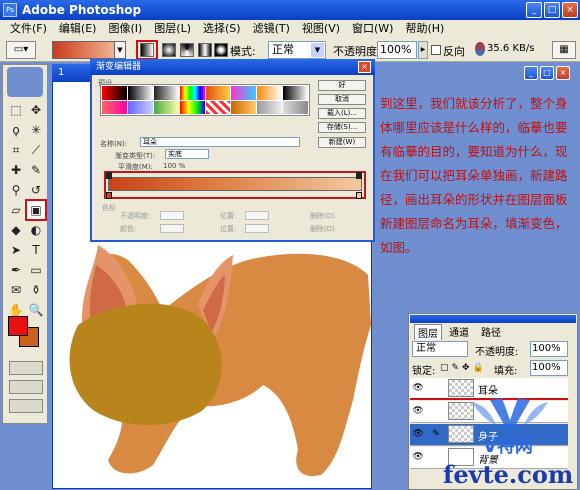  I want to click on minimize-button: _, so click(534, 10).